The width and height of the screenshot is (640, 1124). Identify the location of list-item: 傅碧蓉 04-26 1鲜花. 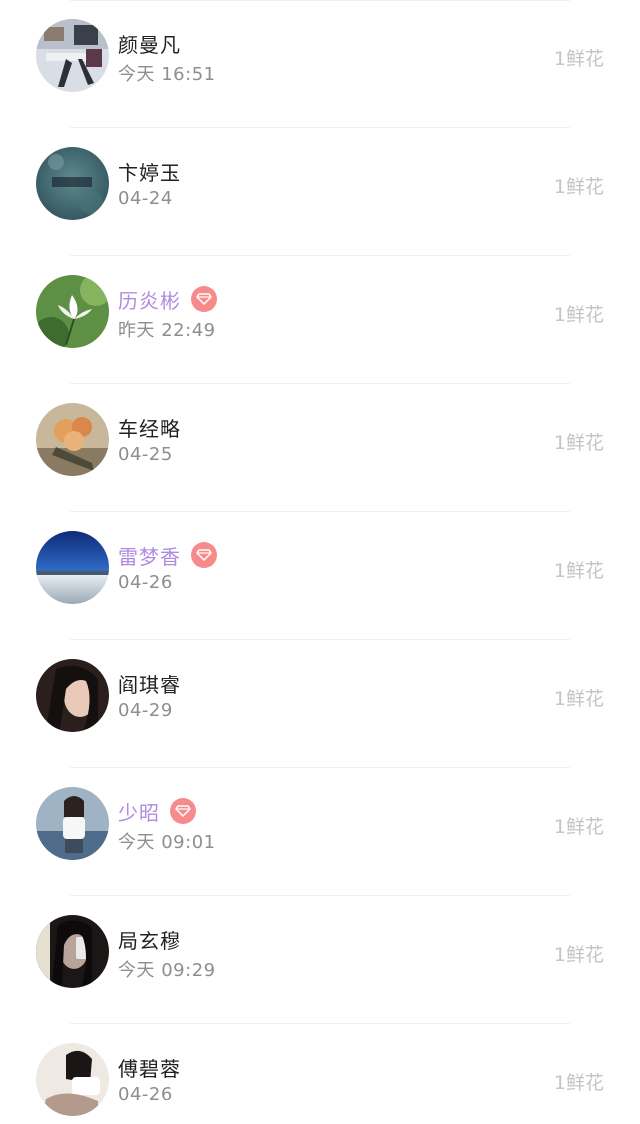
(320, 1074).